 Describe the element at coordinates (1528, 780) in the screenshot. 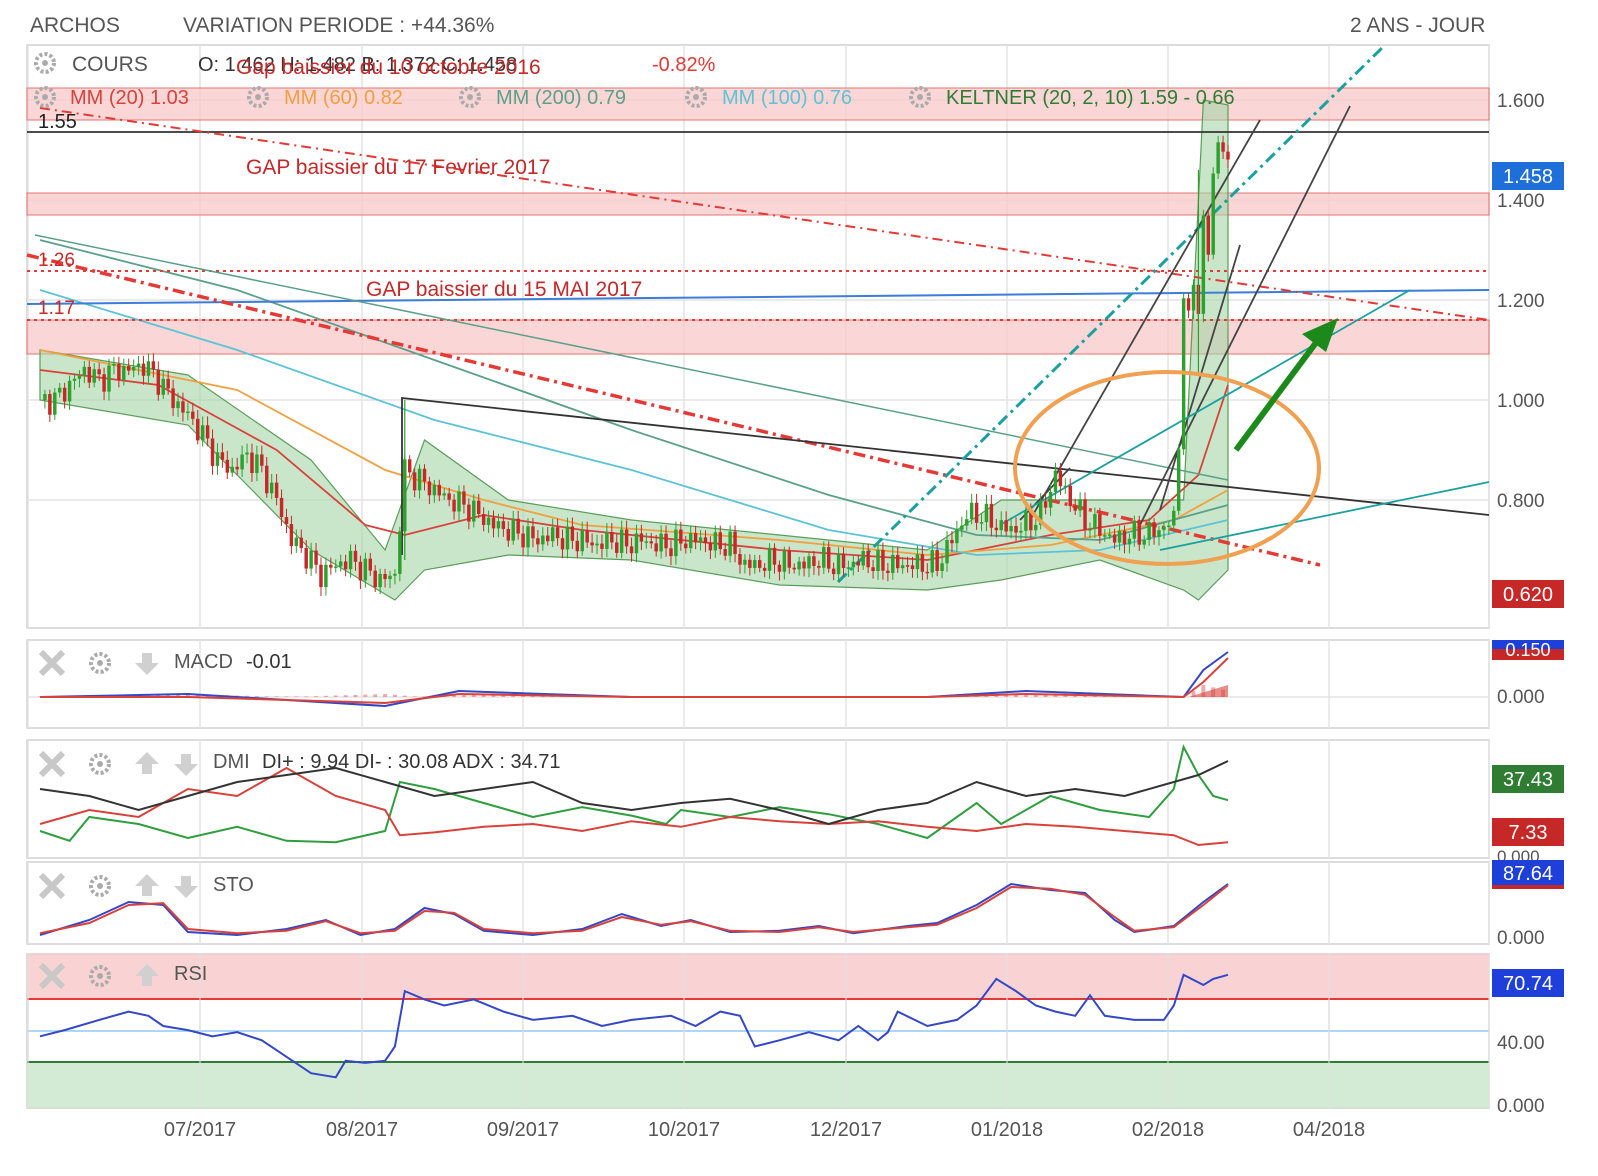

I see `dmi-badge-green-label: 37.43` at that location.